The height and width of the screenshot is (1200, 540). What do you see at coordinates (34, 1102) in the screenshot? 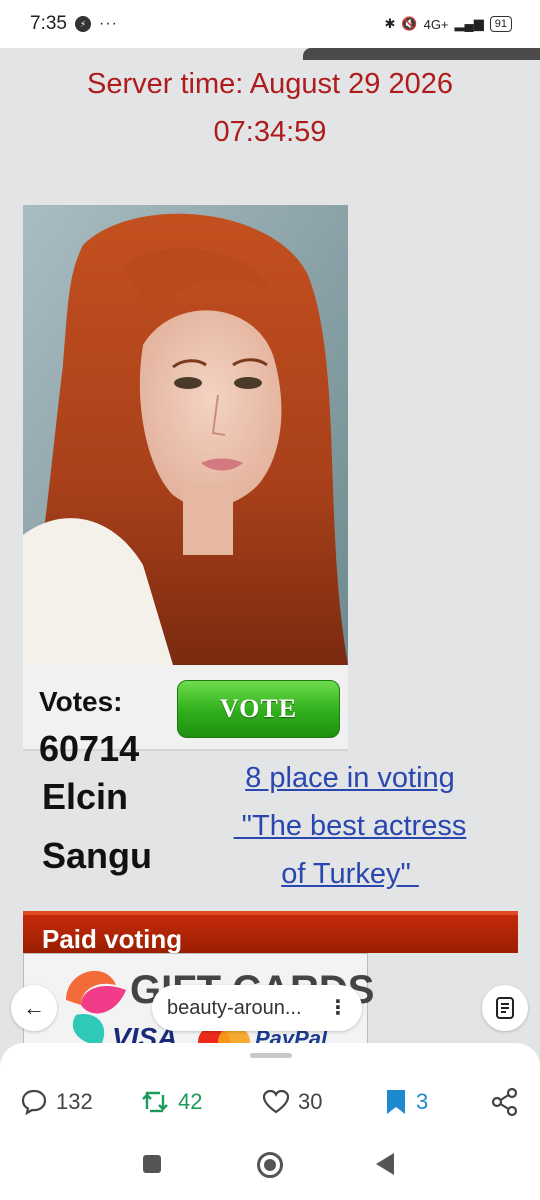
I see `comment-icon` at bounding box center [34, 1102].